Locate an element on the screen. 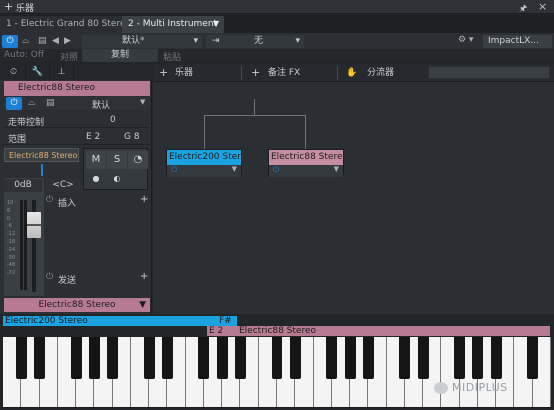 Image resolution: width=554 pixels, height=410 pixels. zone-name: Electric200 Stereo is located at coordinates (46, 321).